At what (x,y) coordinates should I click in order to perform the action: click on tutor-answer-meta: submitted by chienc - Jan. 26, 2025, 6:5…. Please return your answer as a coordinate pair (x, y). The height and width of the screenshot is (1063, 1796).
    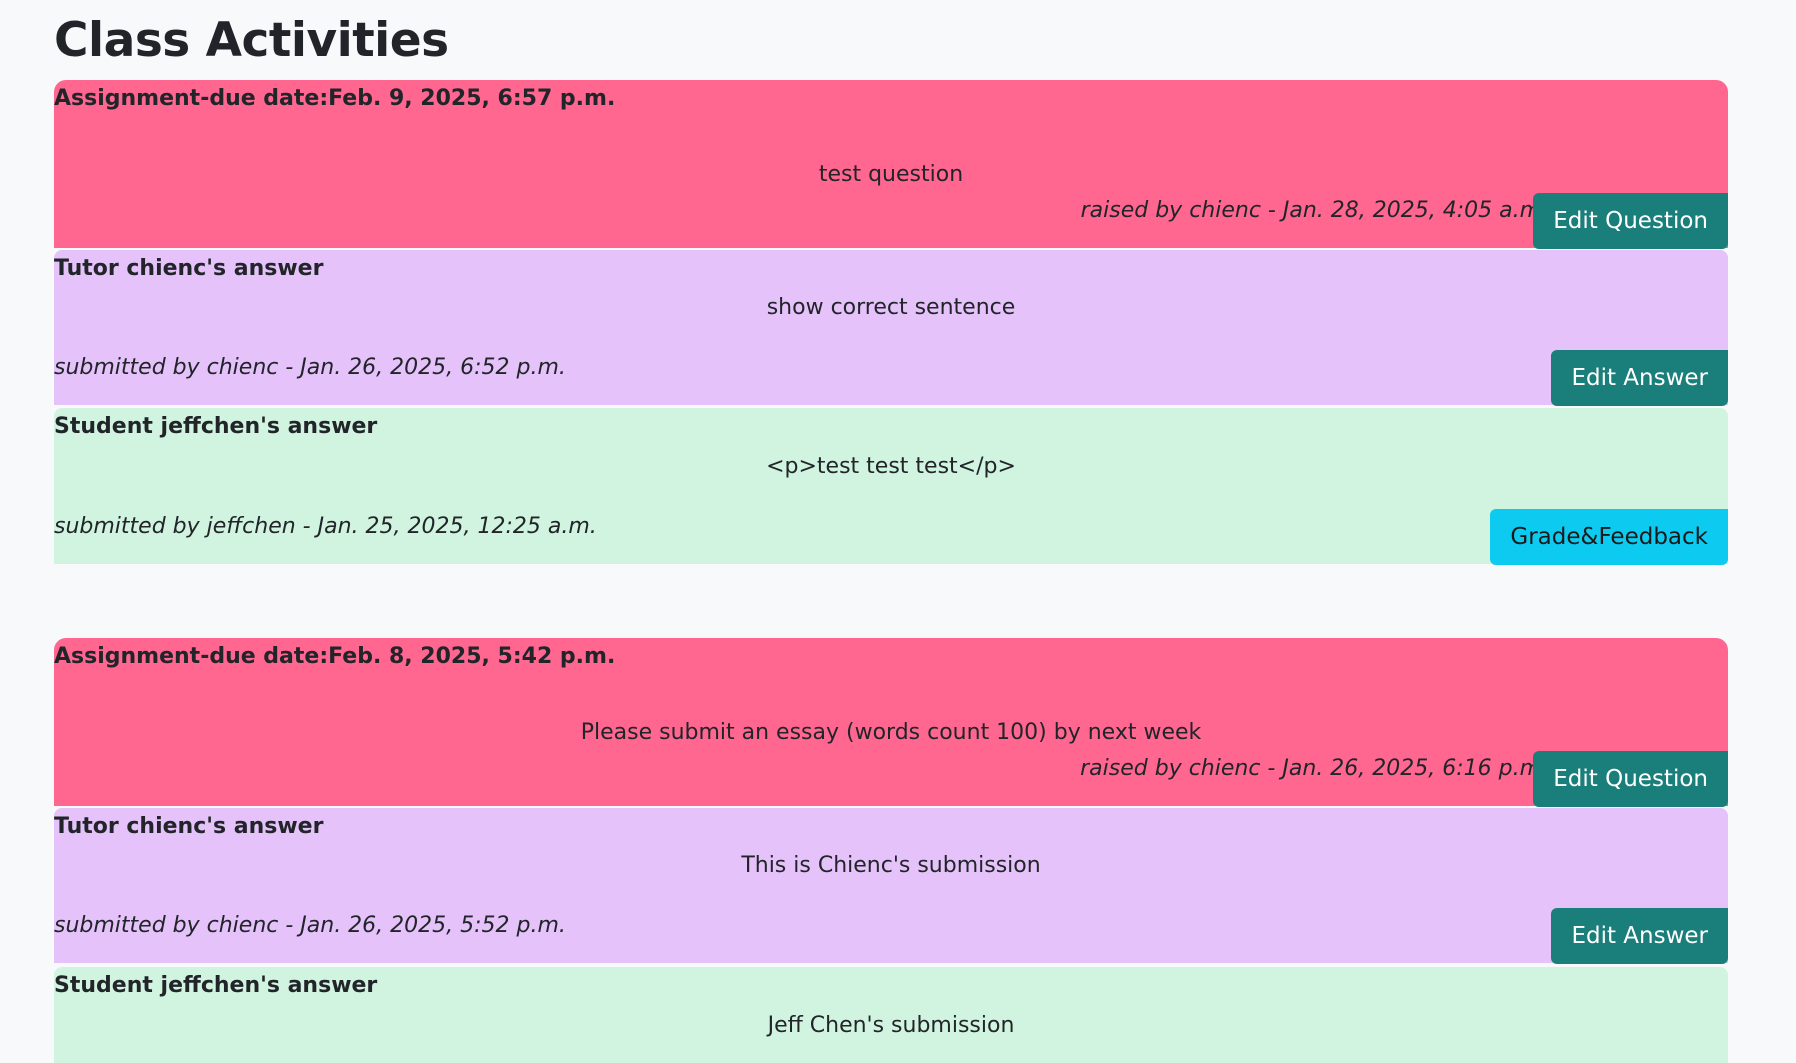
    Looking at the image, I should click on (310, 367).